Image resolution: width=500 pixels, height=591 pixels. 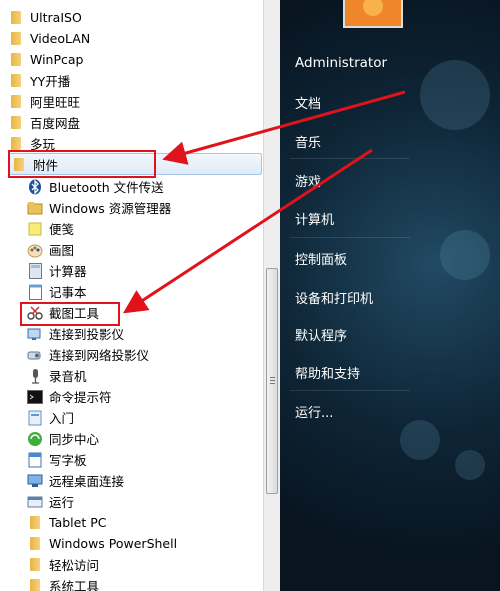 What do you see at coordinates (284, 127) in the screenshot?
I see `arrow-to-accessories` at bounding box center [284, 127].